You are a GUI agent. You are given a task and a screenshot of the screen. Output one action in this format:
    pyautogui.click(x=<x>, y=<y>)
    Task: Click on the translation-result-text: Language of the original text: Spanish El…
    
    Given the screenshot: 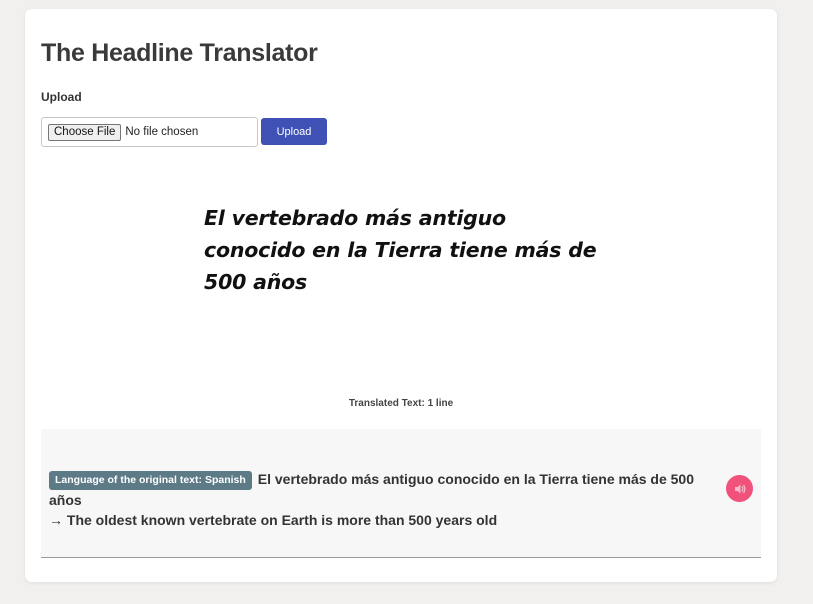 What is the action you would take?
    pyautogui.click(x=385, y=499)
    